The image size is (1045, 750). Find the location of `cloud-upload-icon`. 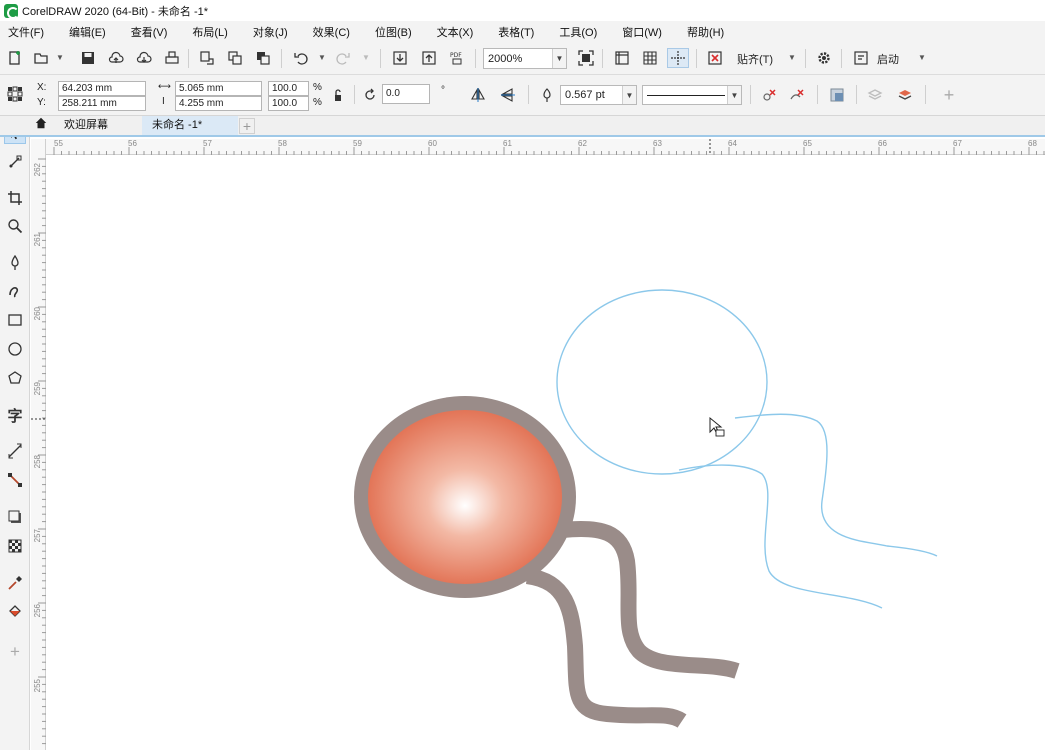

cloud-upload-icon is located at coordinates (116, 58).